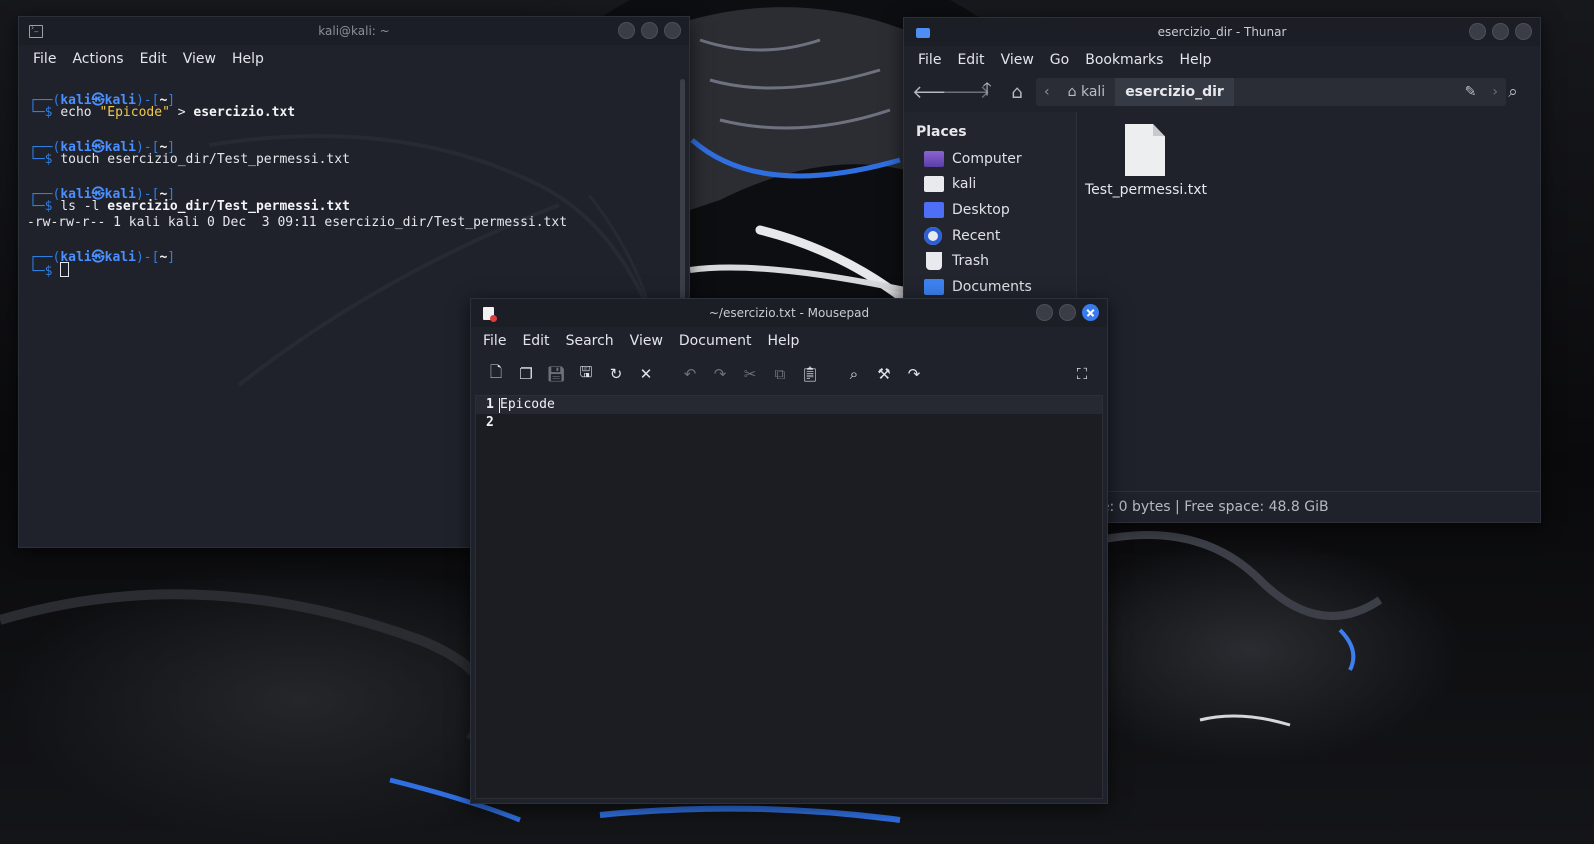 The image size is (1594, 844). What do you see at coordinates (990, 185) in the screenshot?
I see `sidebar-item-kali: kali` at bounding box center [990, 185].